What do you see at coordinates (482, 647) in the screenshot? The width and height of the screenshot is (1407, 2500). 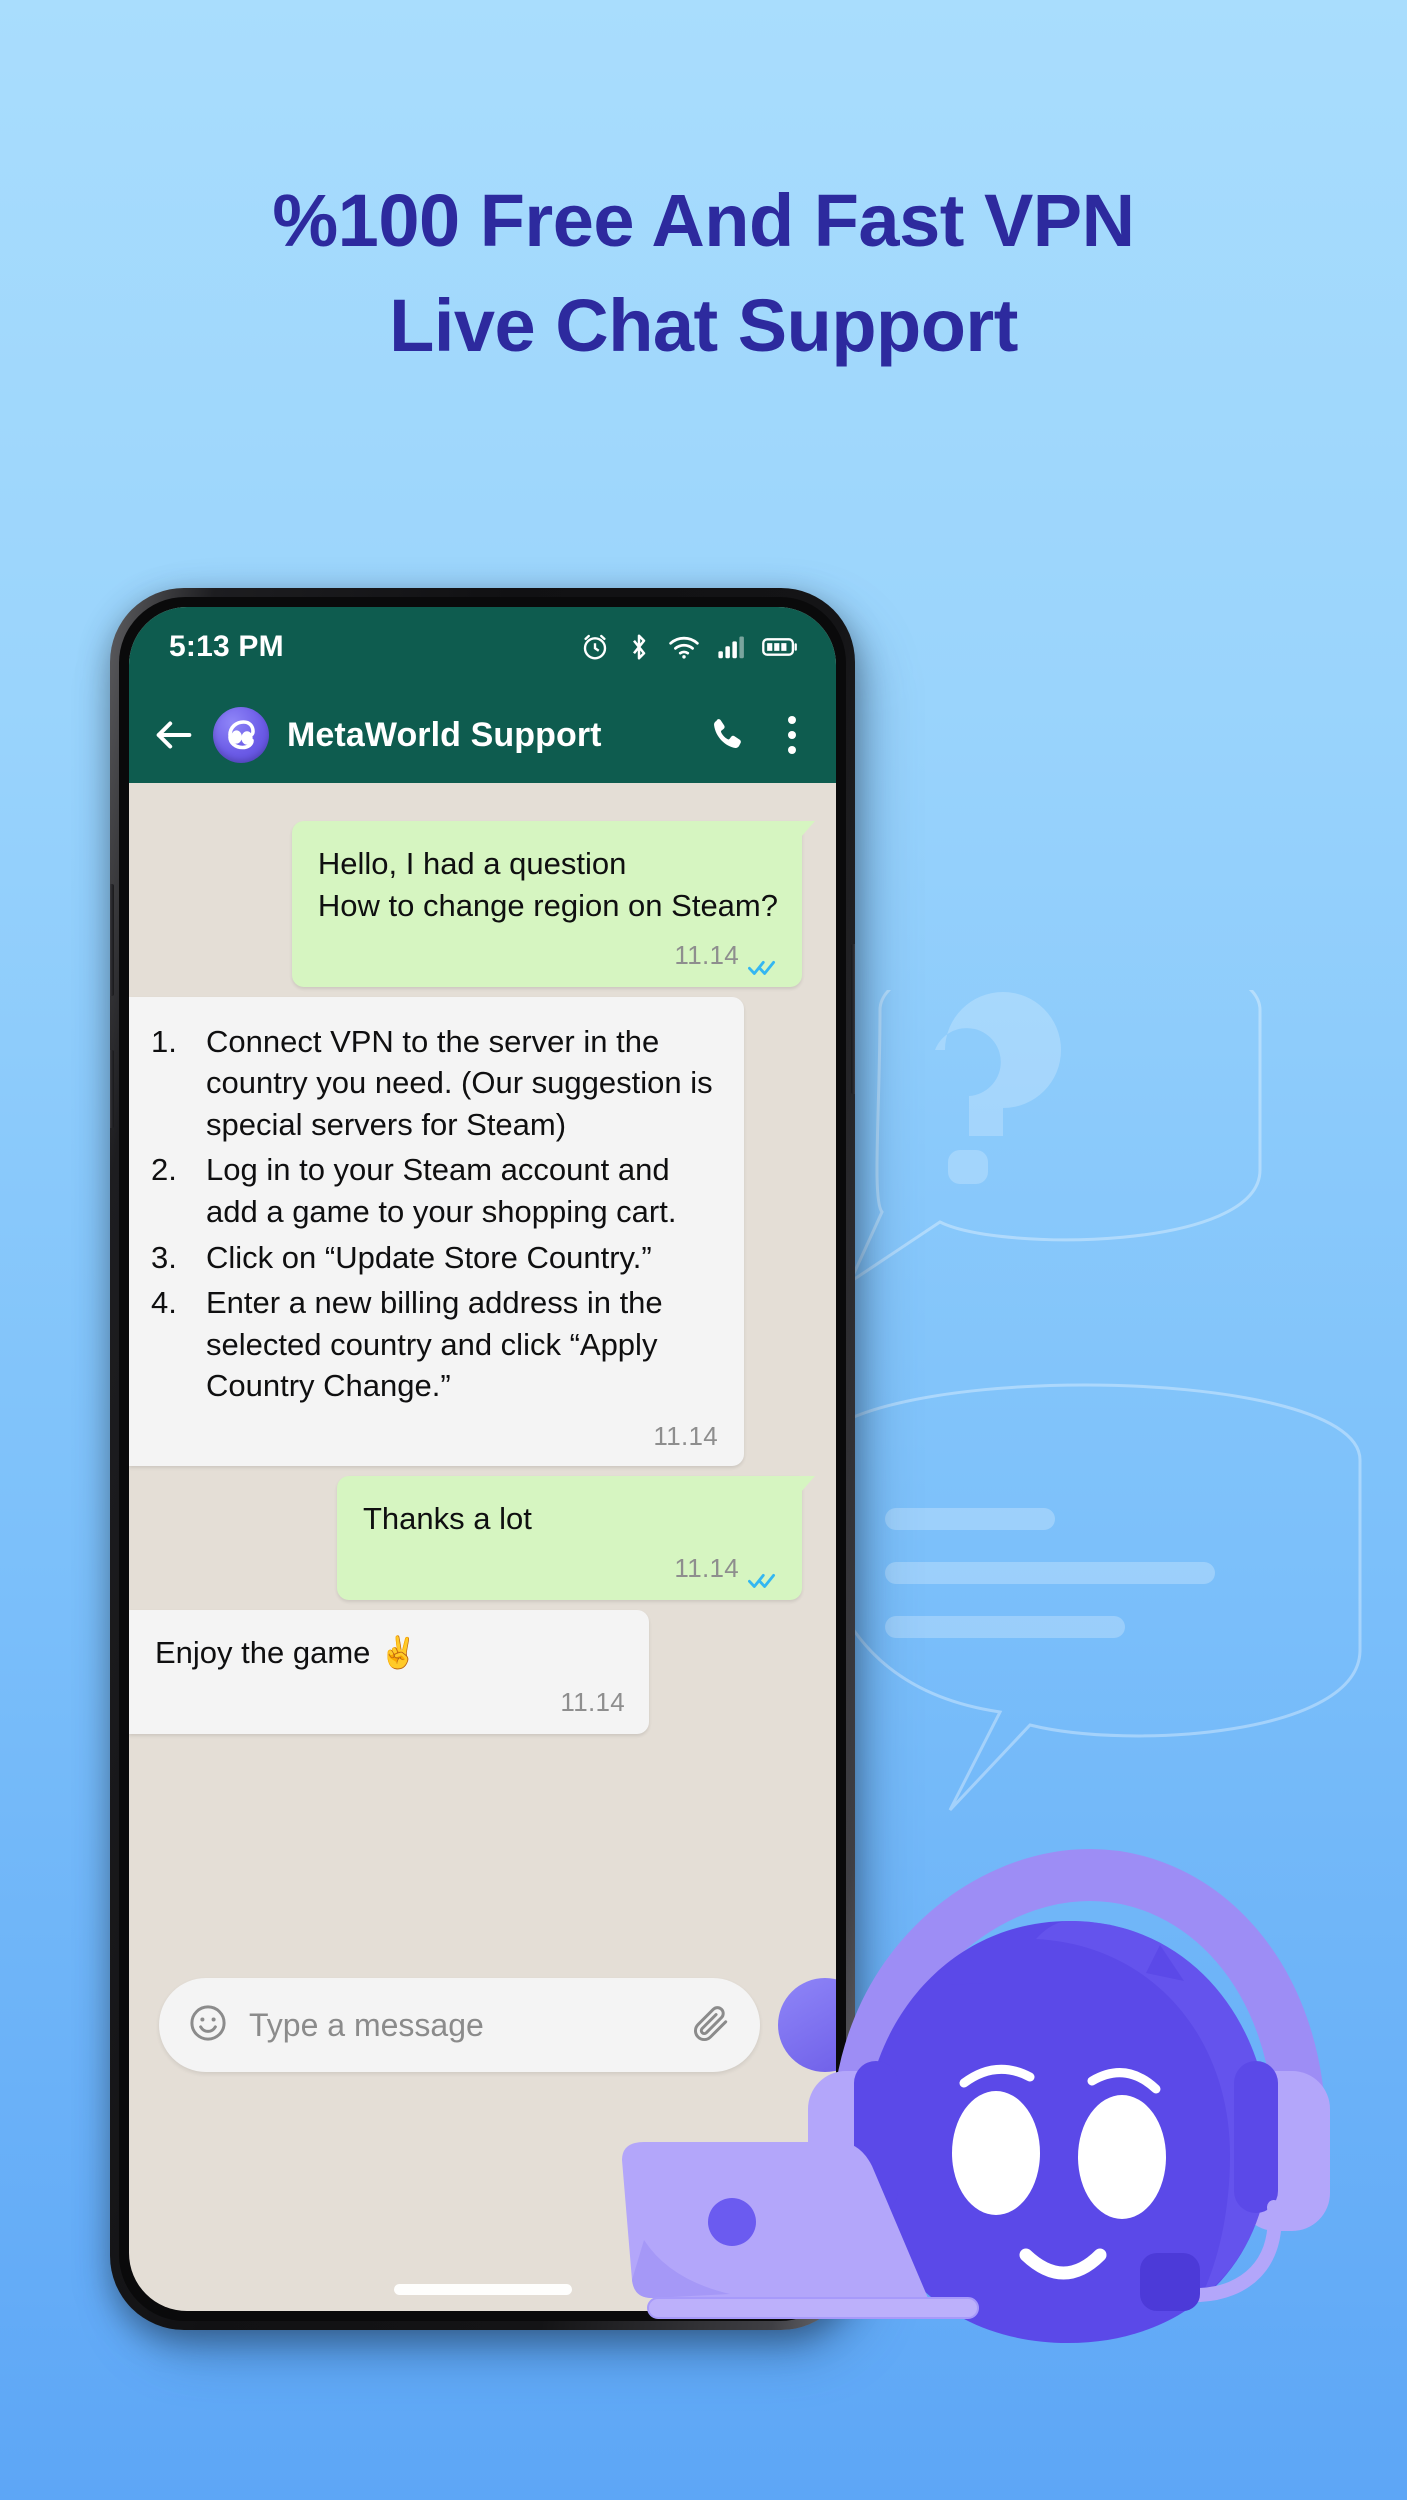 I see `status-bar: 5:13 PM` at bounding box center [482, 647].